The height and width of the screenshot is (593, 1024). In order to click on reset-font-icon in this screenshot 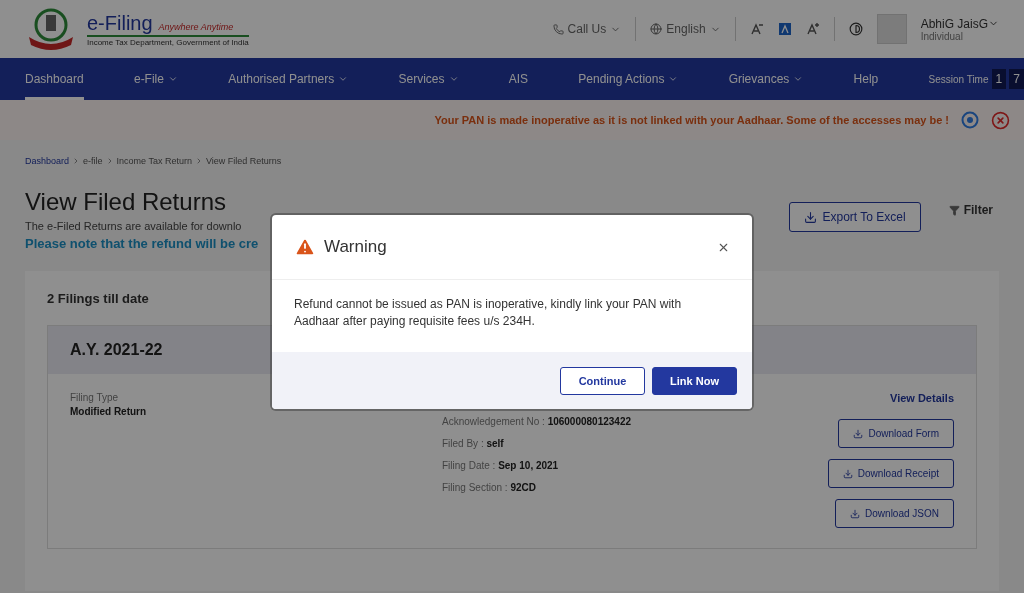, I will do `click(784, 29)`.